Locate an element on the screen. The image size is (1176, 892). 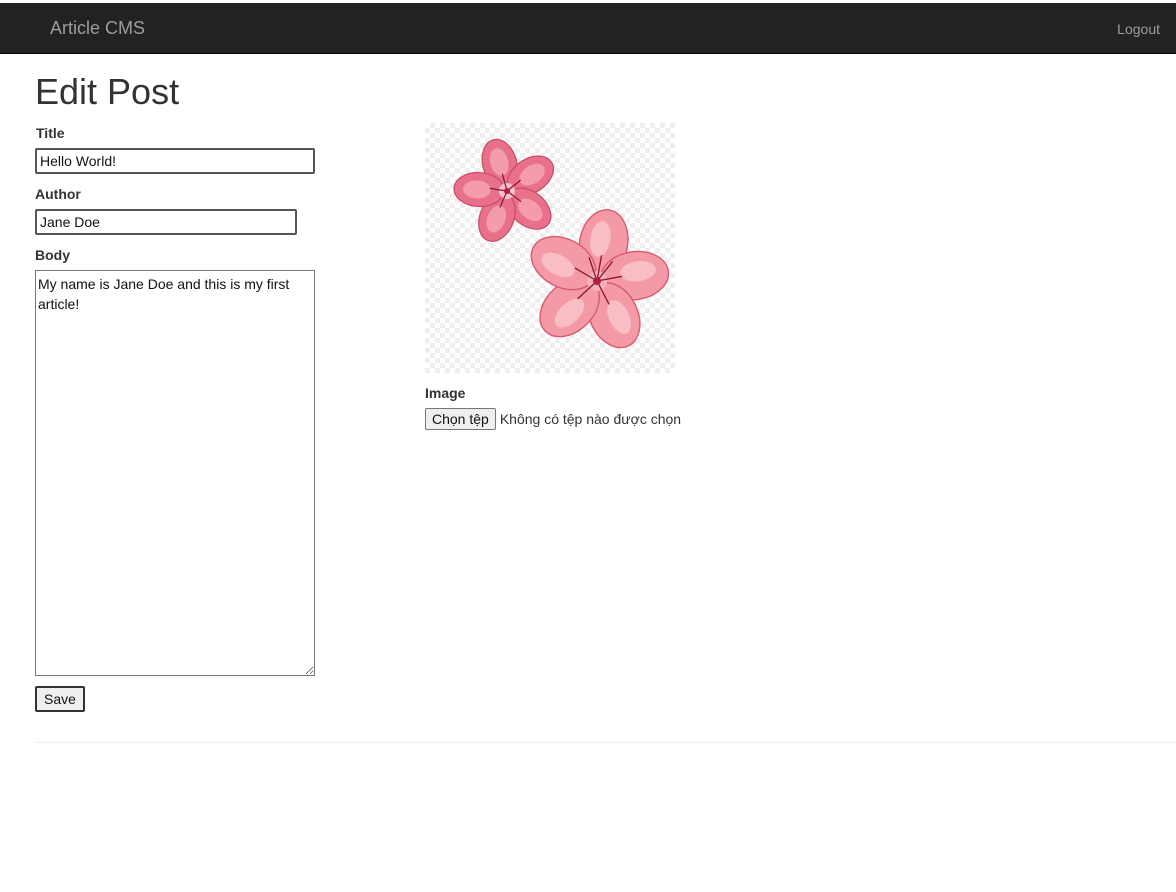
title-input is located at coordinates (175, 161).